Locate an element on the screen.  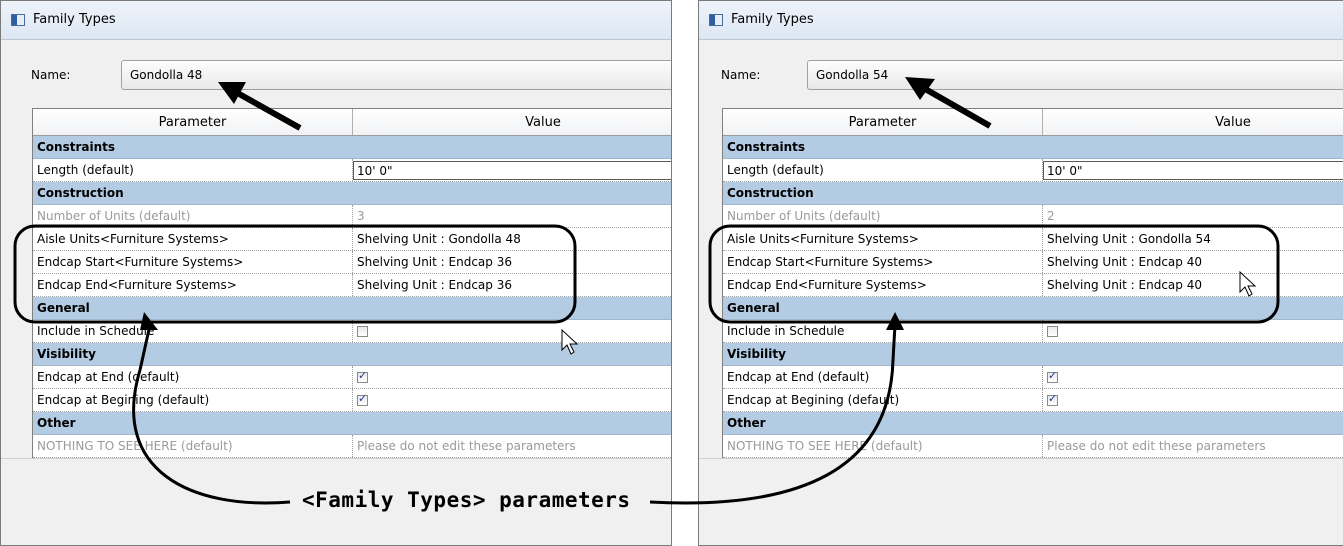
type-name-dropdown: Gondolla 48 is located at coordinates (396, 75).